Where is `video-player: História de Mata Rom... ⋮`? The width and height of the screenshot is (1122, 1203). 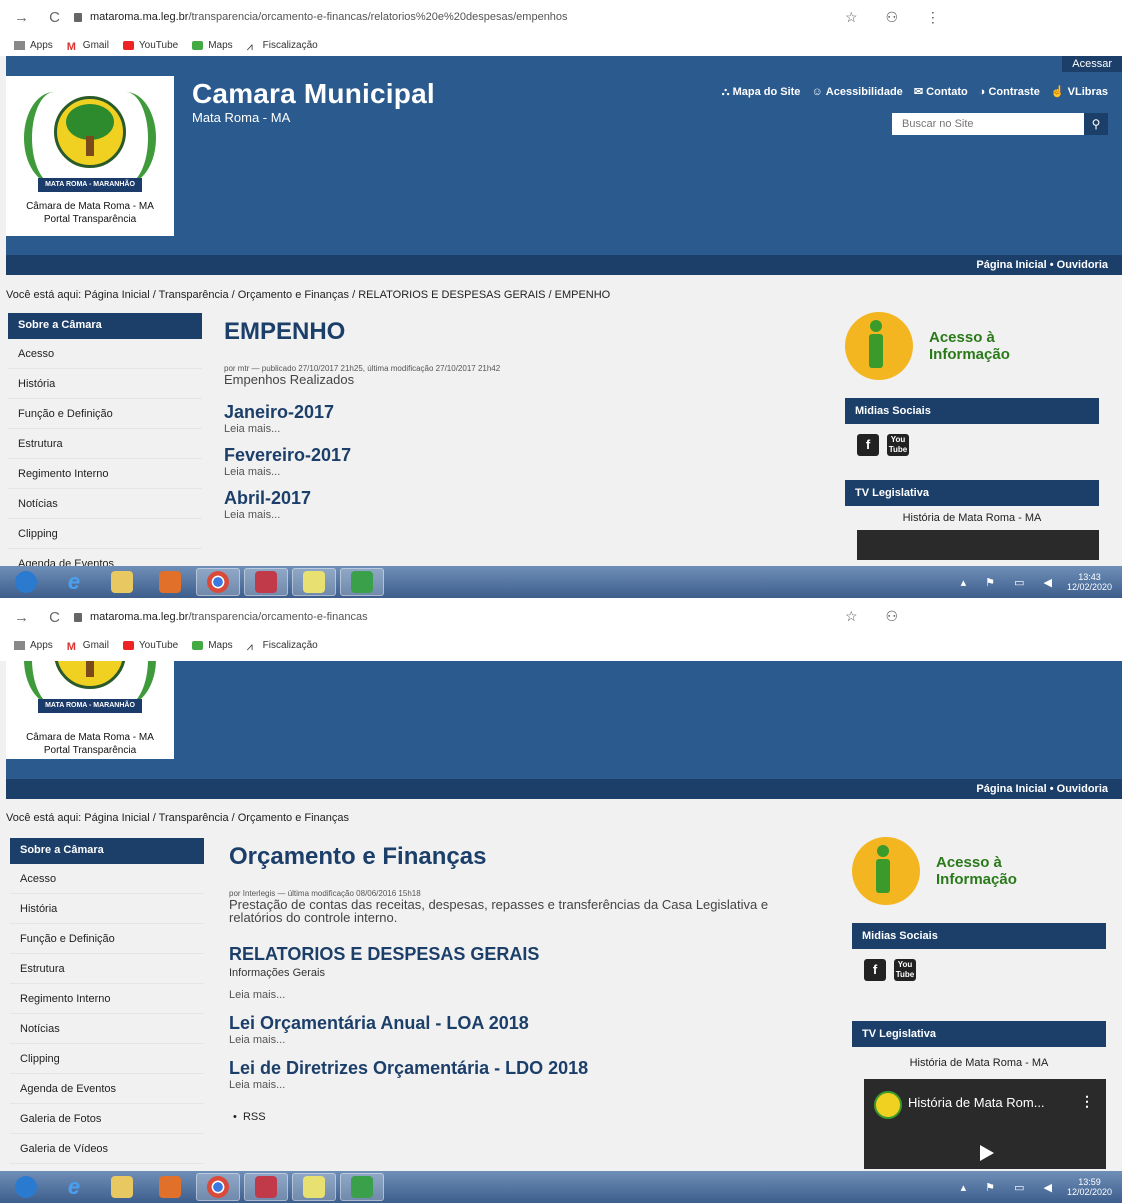 video-player: História de Mata Rom... ⋮ is located at coordinates (985, 1124).